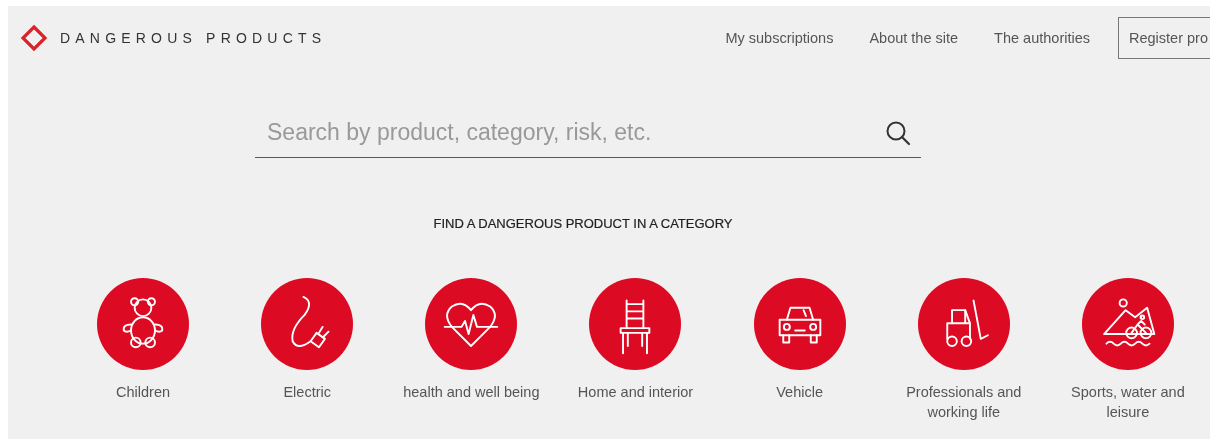 The image size is (1210, 439). Describe the element at coordinates (1164, 38) in the screenshot. I see `register-product-button: Register pro` at that location.